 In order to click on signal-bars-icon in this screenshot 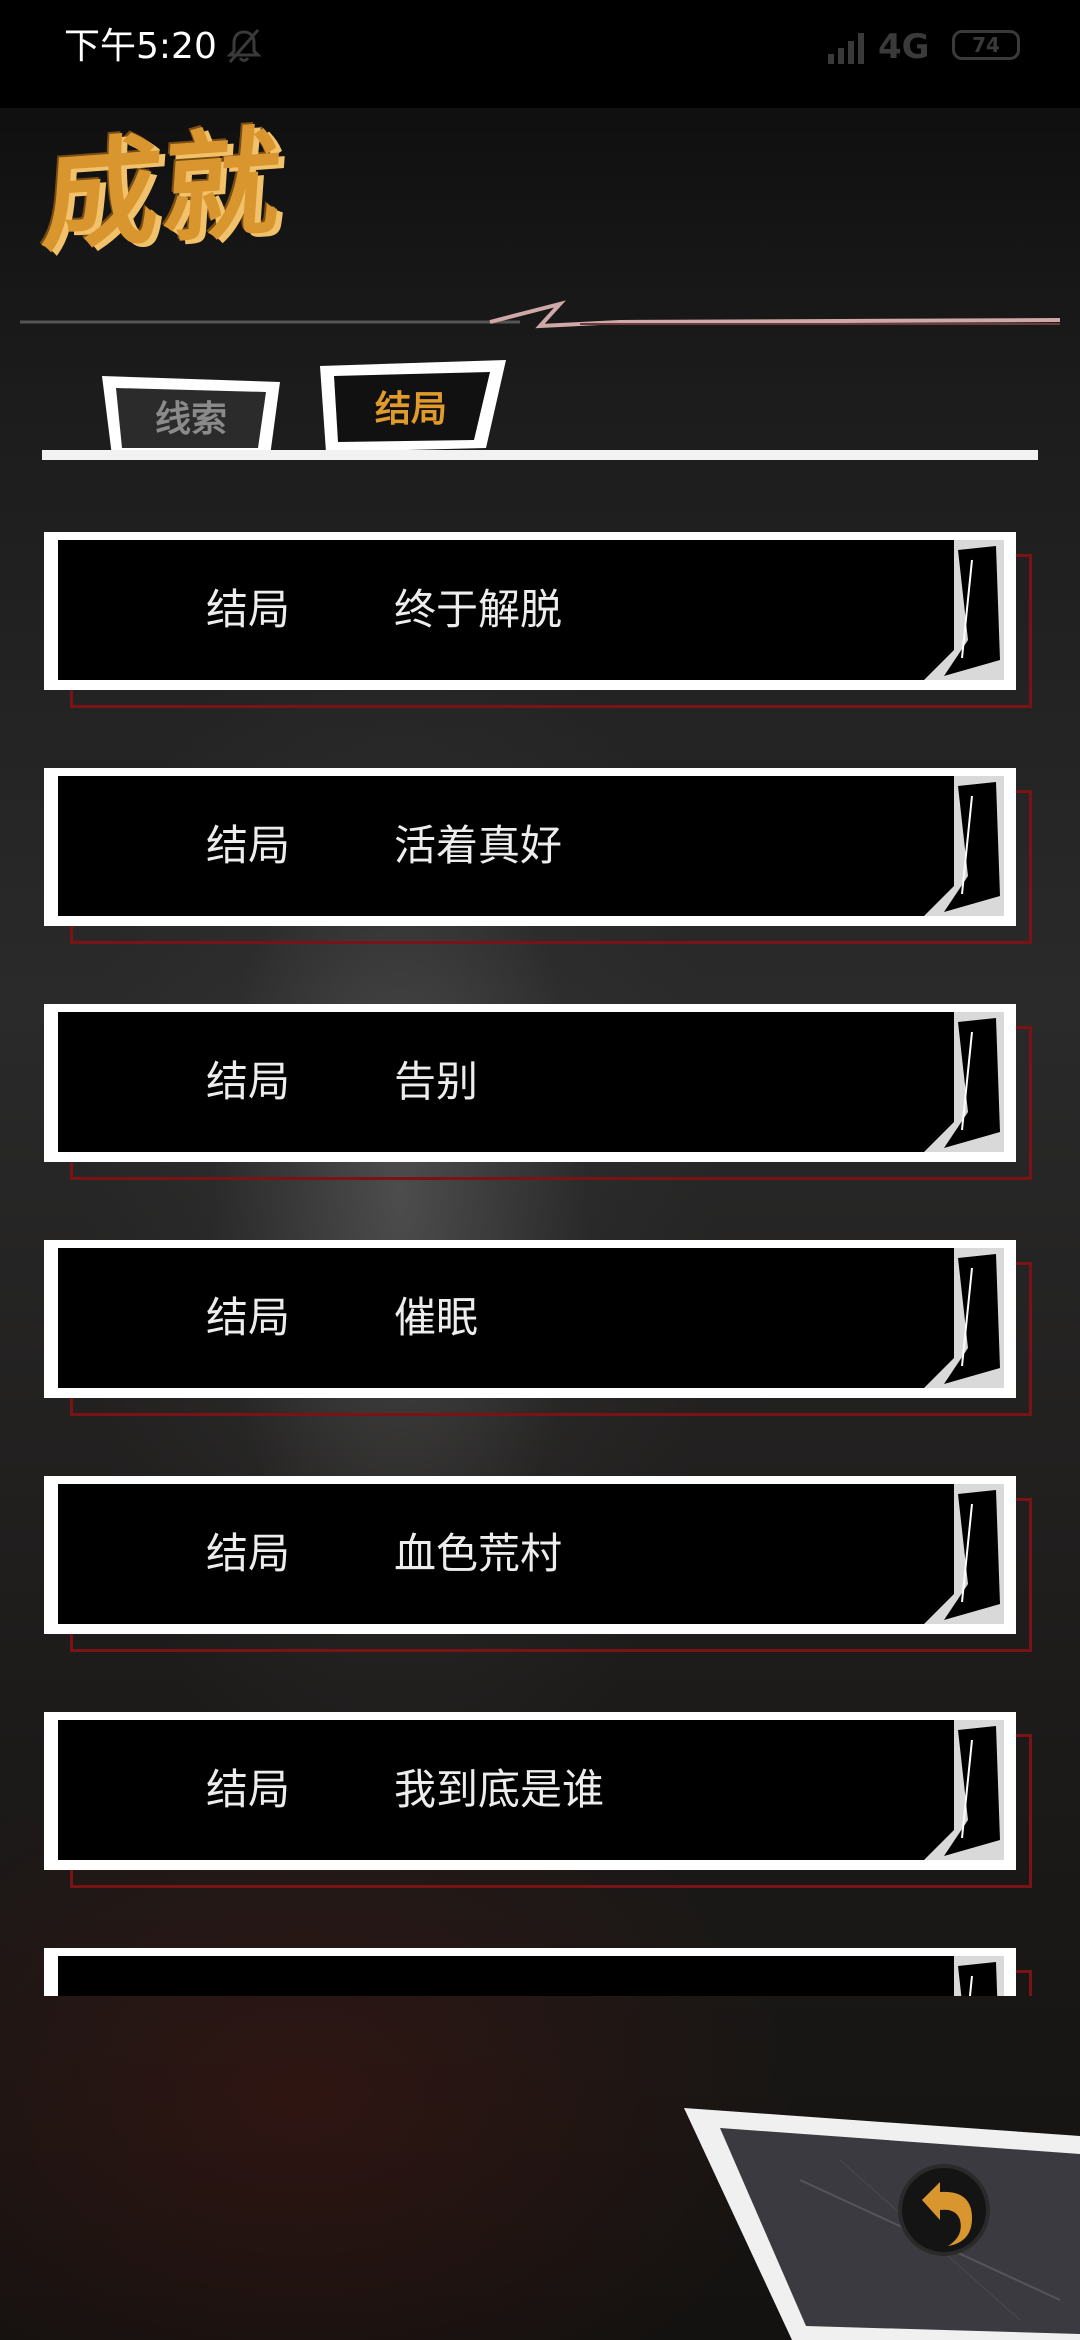, I will do `click(846, 48)`.